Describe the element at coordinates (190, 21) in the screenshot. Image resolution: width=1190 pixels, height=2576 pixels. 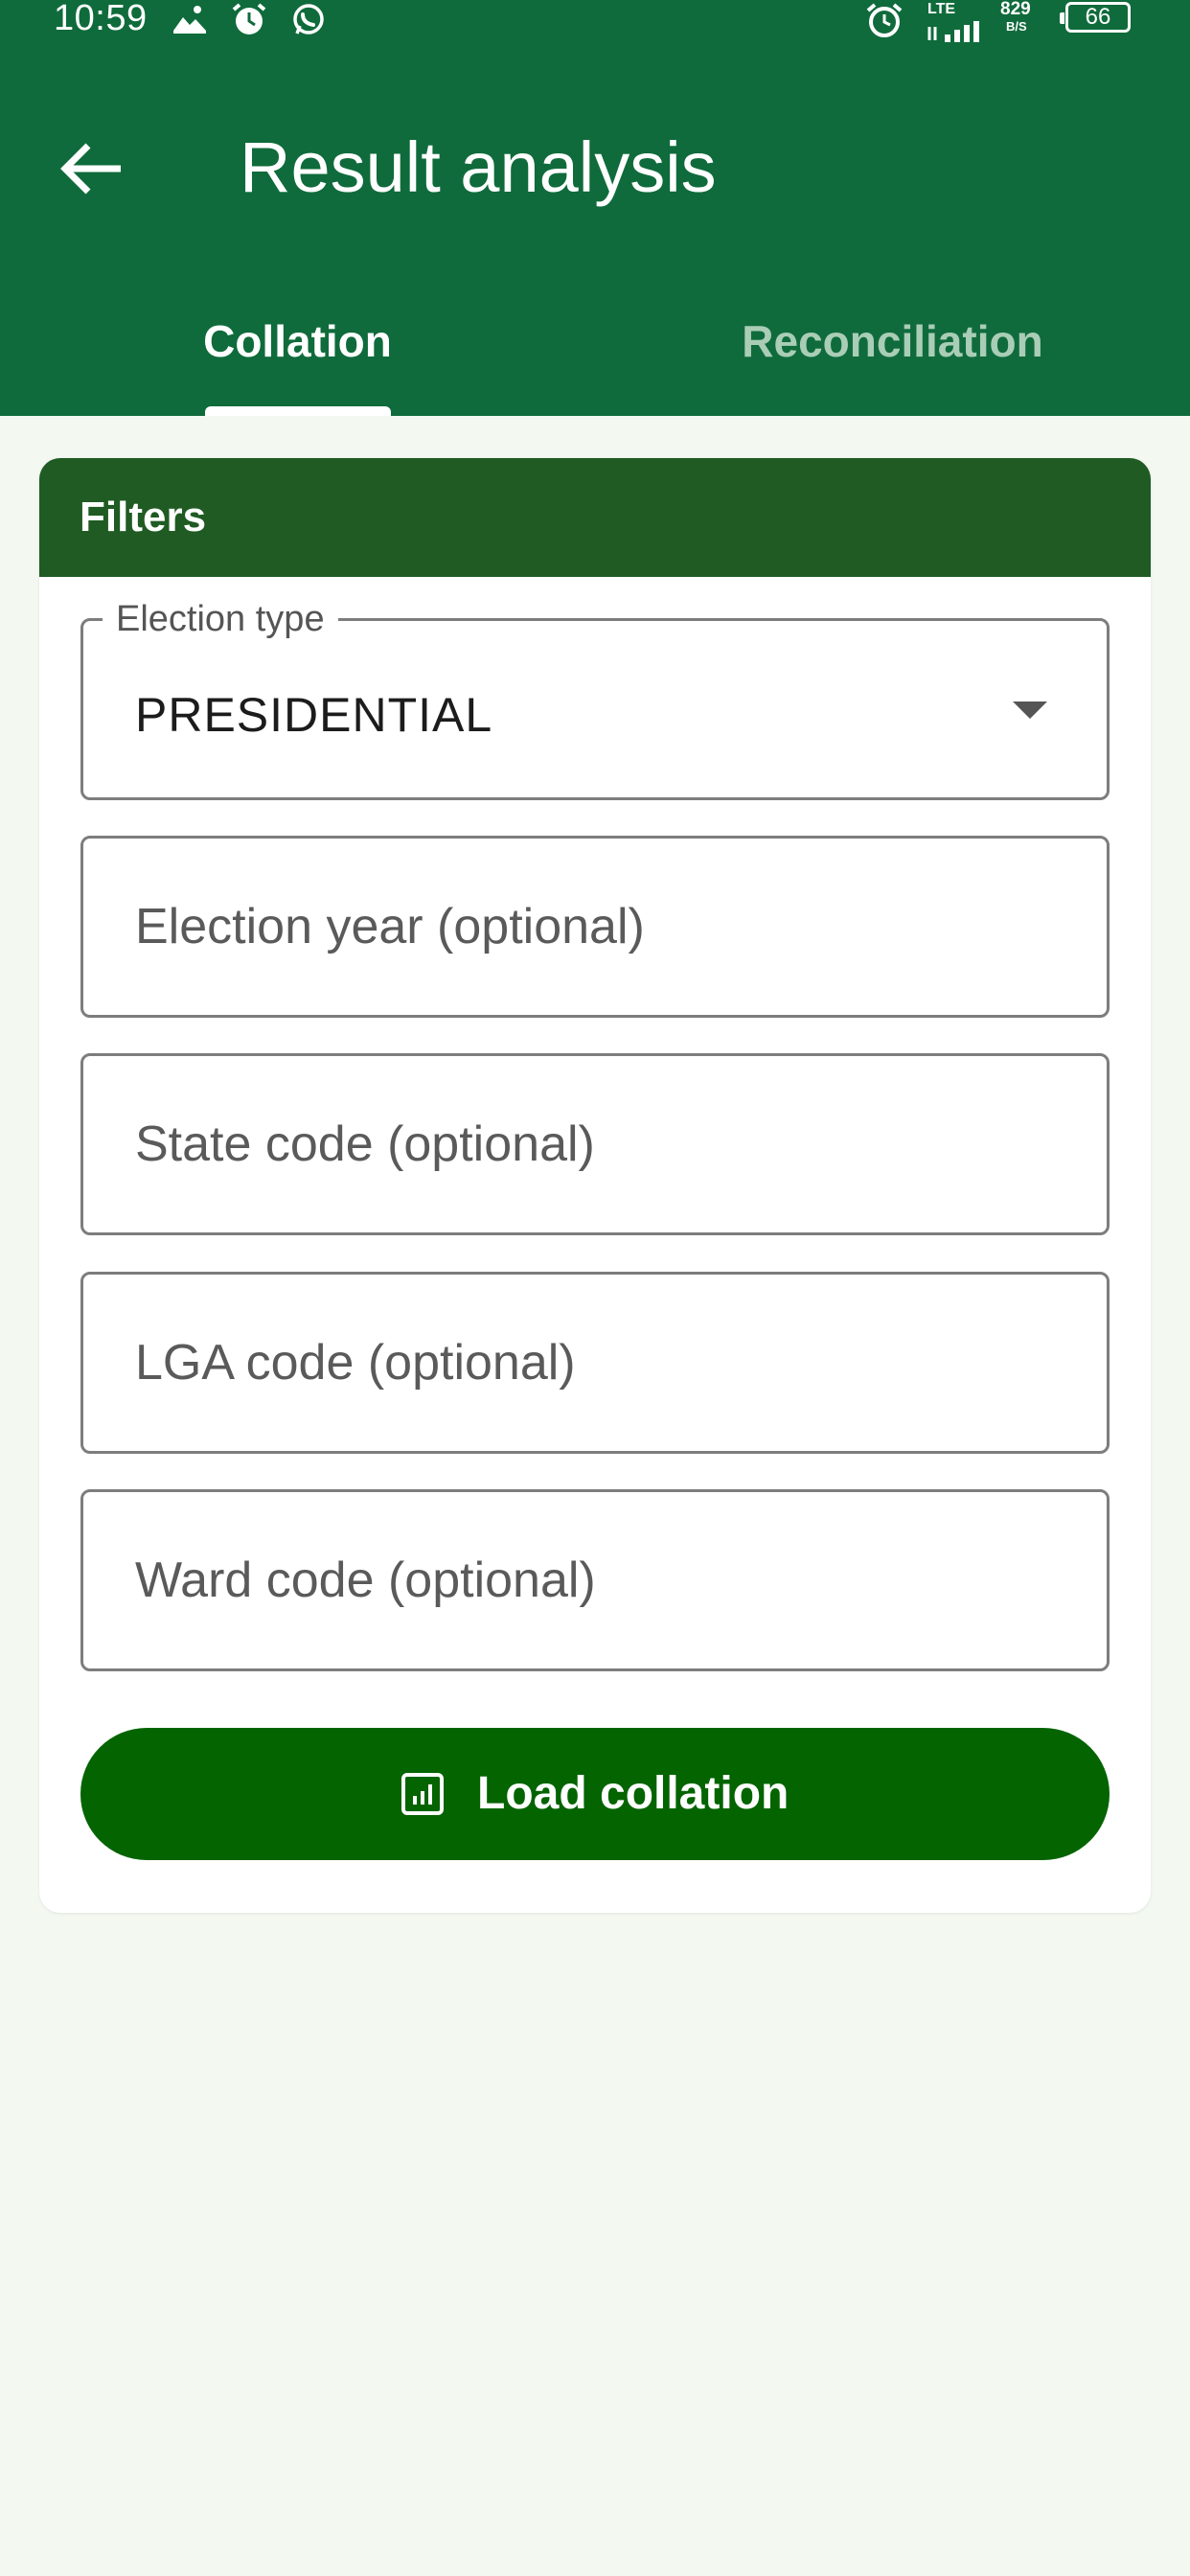
I see `gallery-icon` at that location.